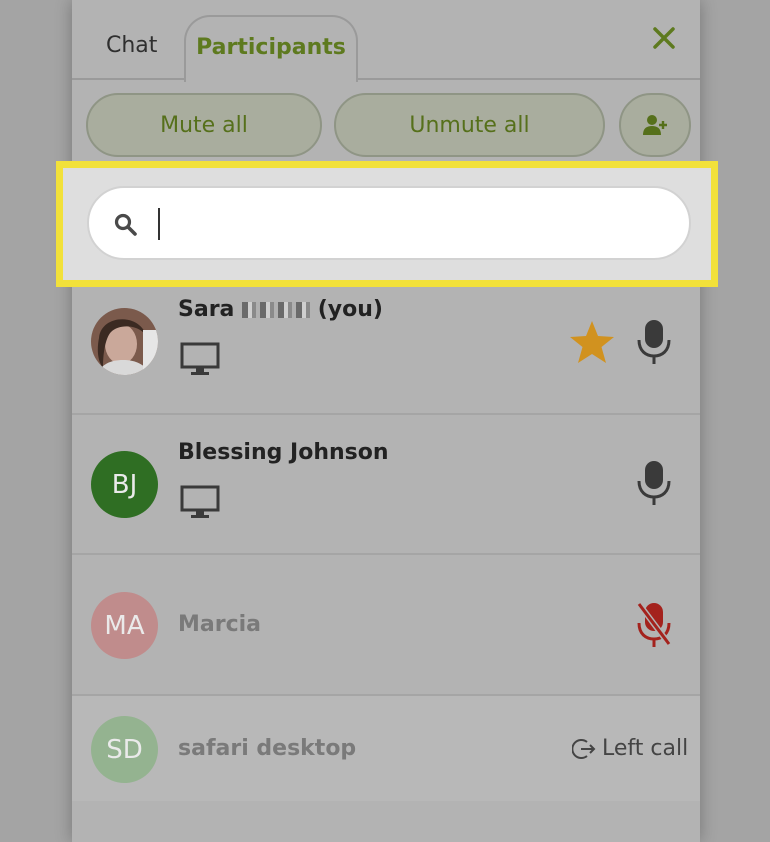  Describe the element at coordinates (584, 748) in the screenshot. I see `left-call-icon` at that location.